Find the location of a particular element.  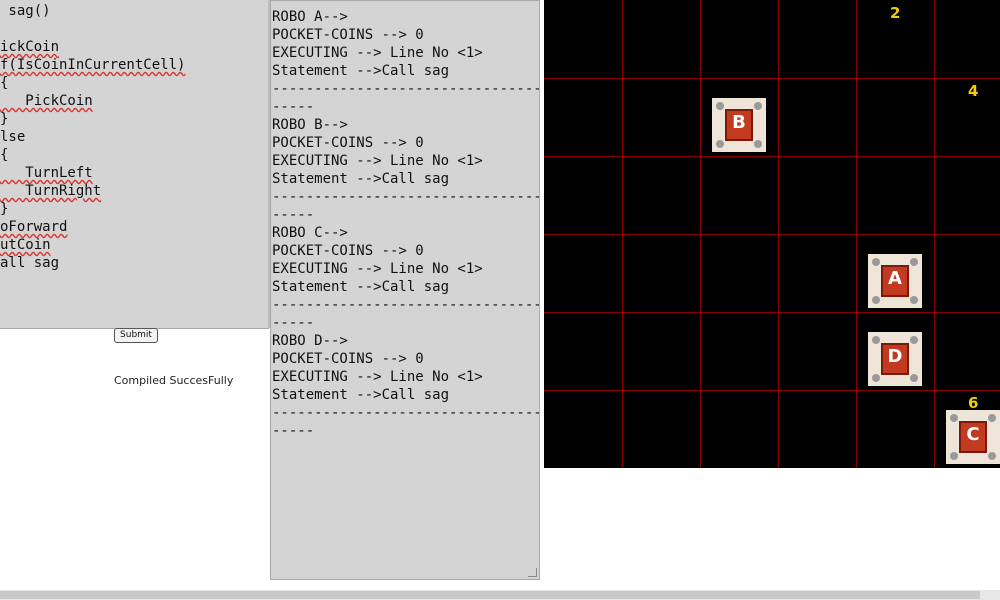

robot-letter: A is located at coordinates (895, 278).